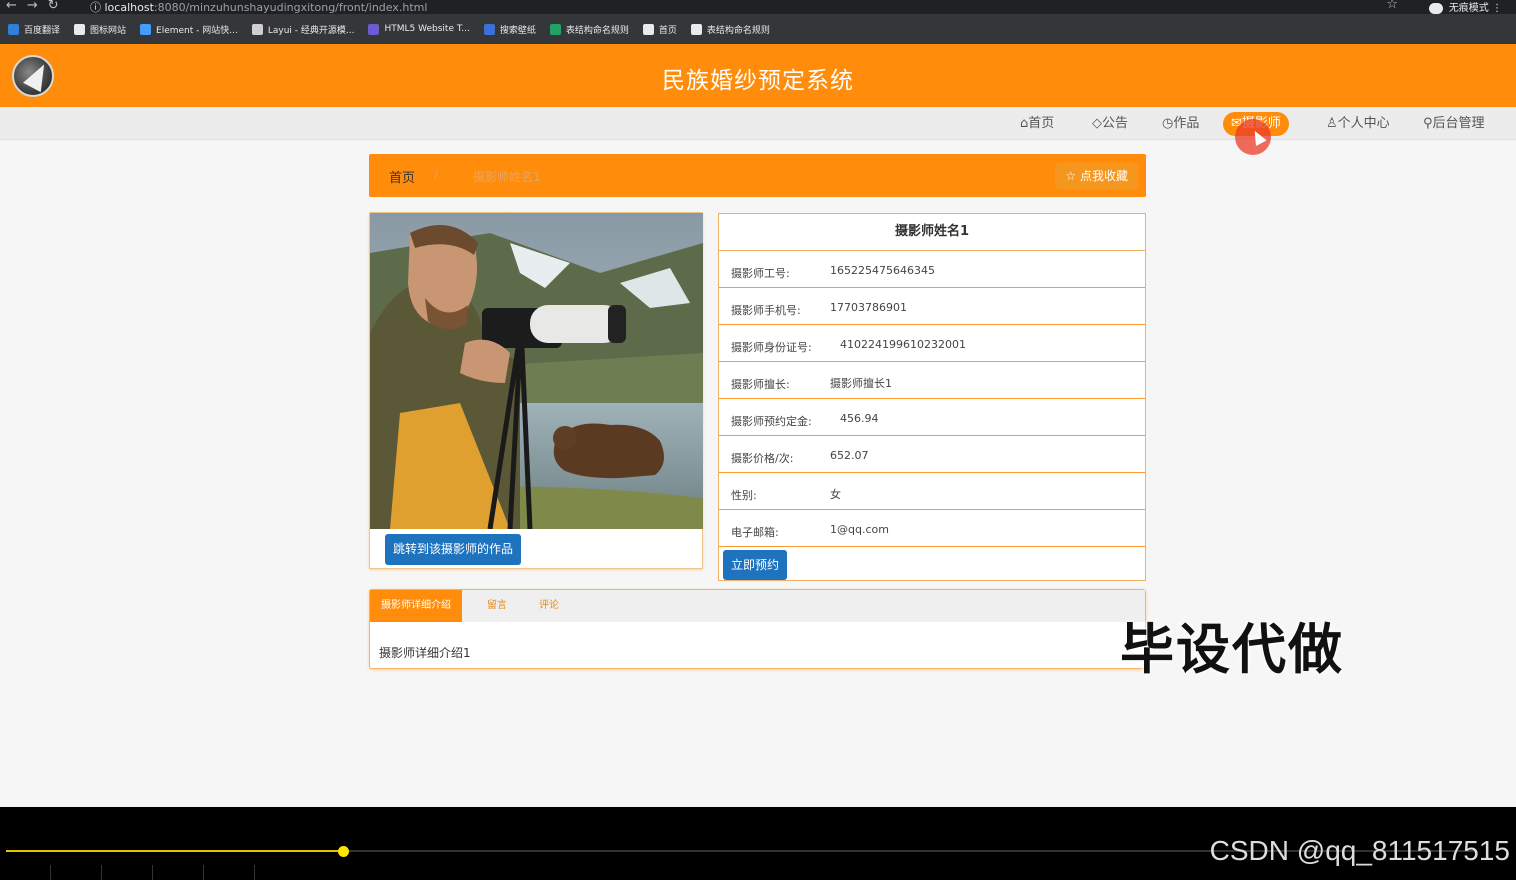 This screenshot has width=1516, height=880. What do you see at coordinates (343, 851) in the screenshot?
I see `seek-handle` at bounding box center [343, 851].